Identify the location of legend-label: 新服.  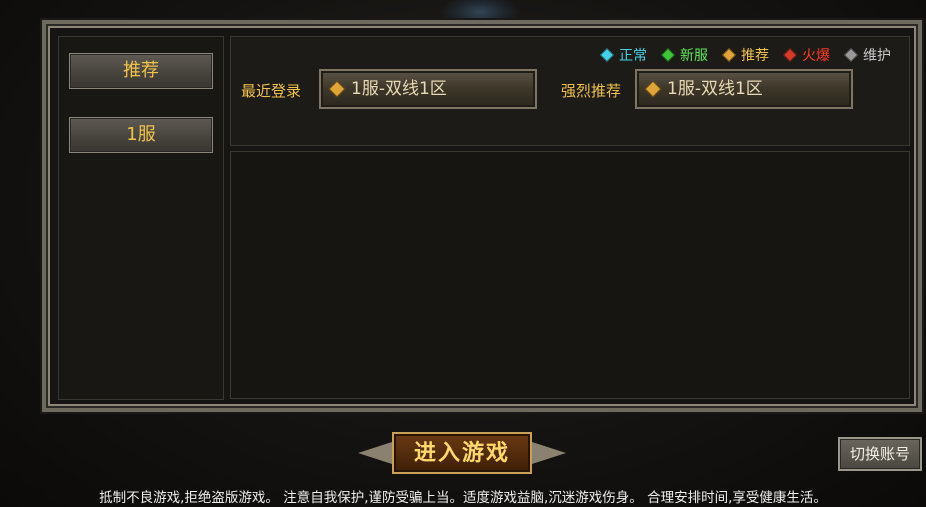
(694, 56).